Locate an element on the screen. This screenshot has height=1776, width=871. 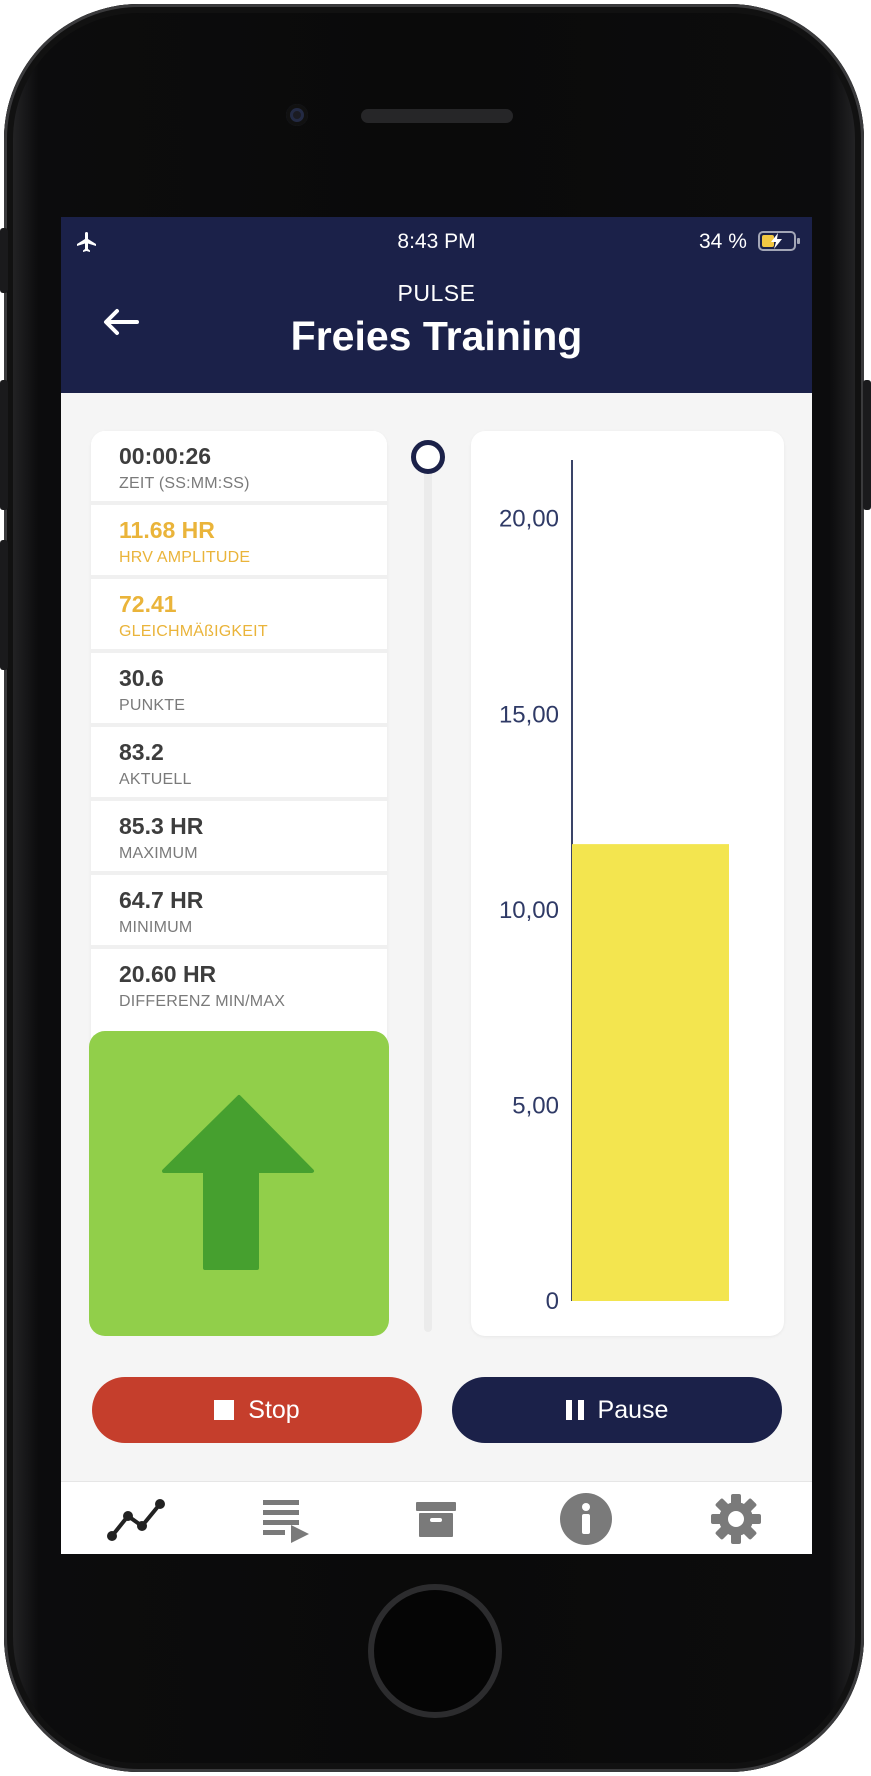
stat-value: 00:00:26 is located at coordinates (165, 456).